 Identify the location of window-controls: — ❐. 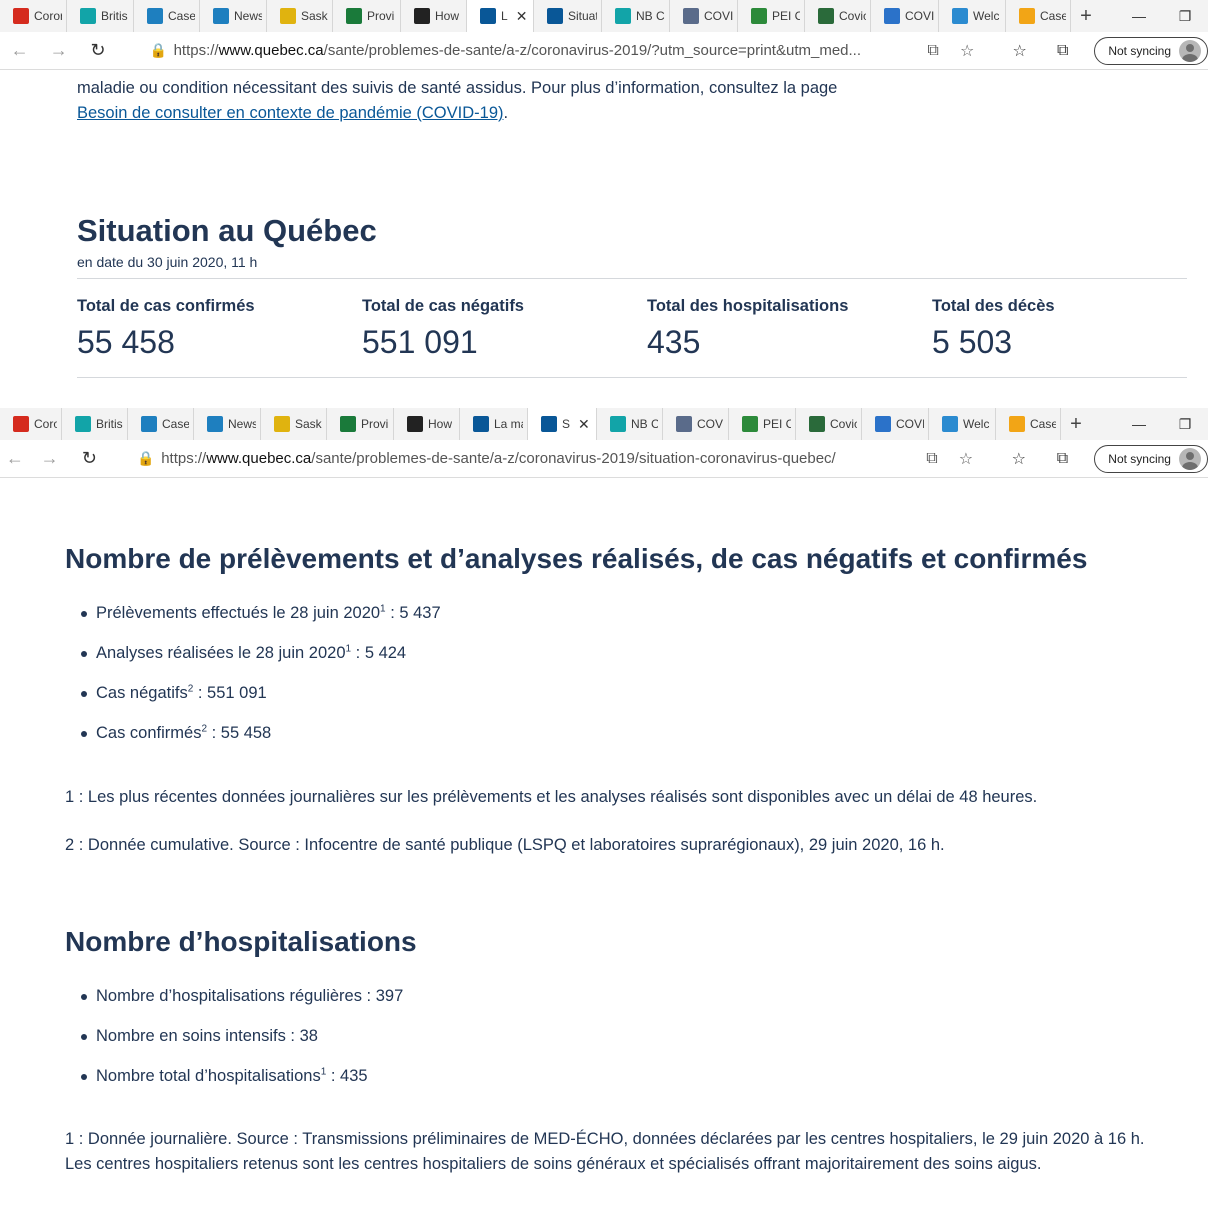
(1162, 16).